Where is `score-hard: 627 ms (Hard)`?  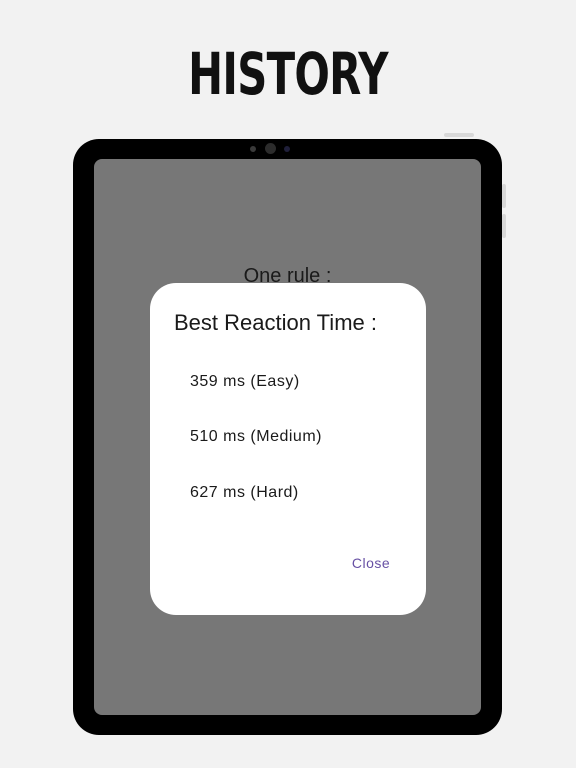 score-hard: 627 ms (Hard) is located at coordinates (244, 492).